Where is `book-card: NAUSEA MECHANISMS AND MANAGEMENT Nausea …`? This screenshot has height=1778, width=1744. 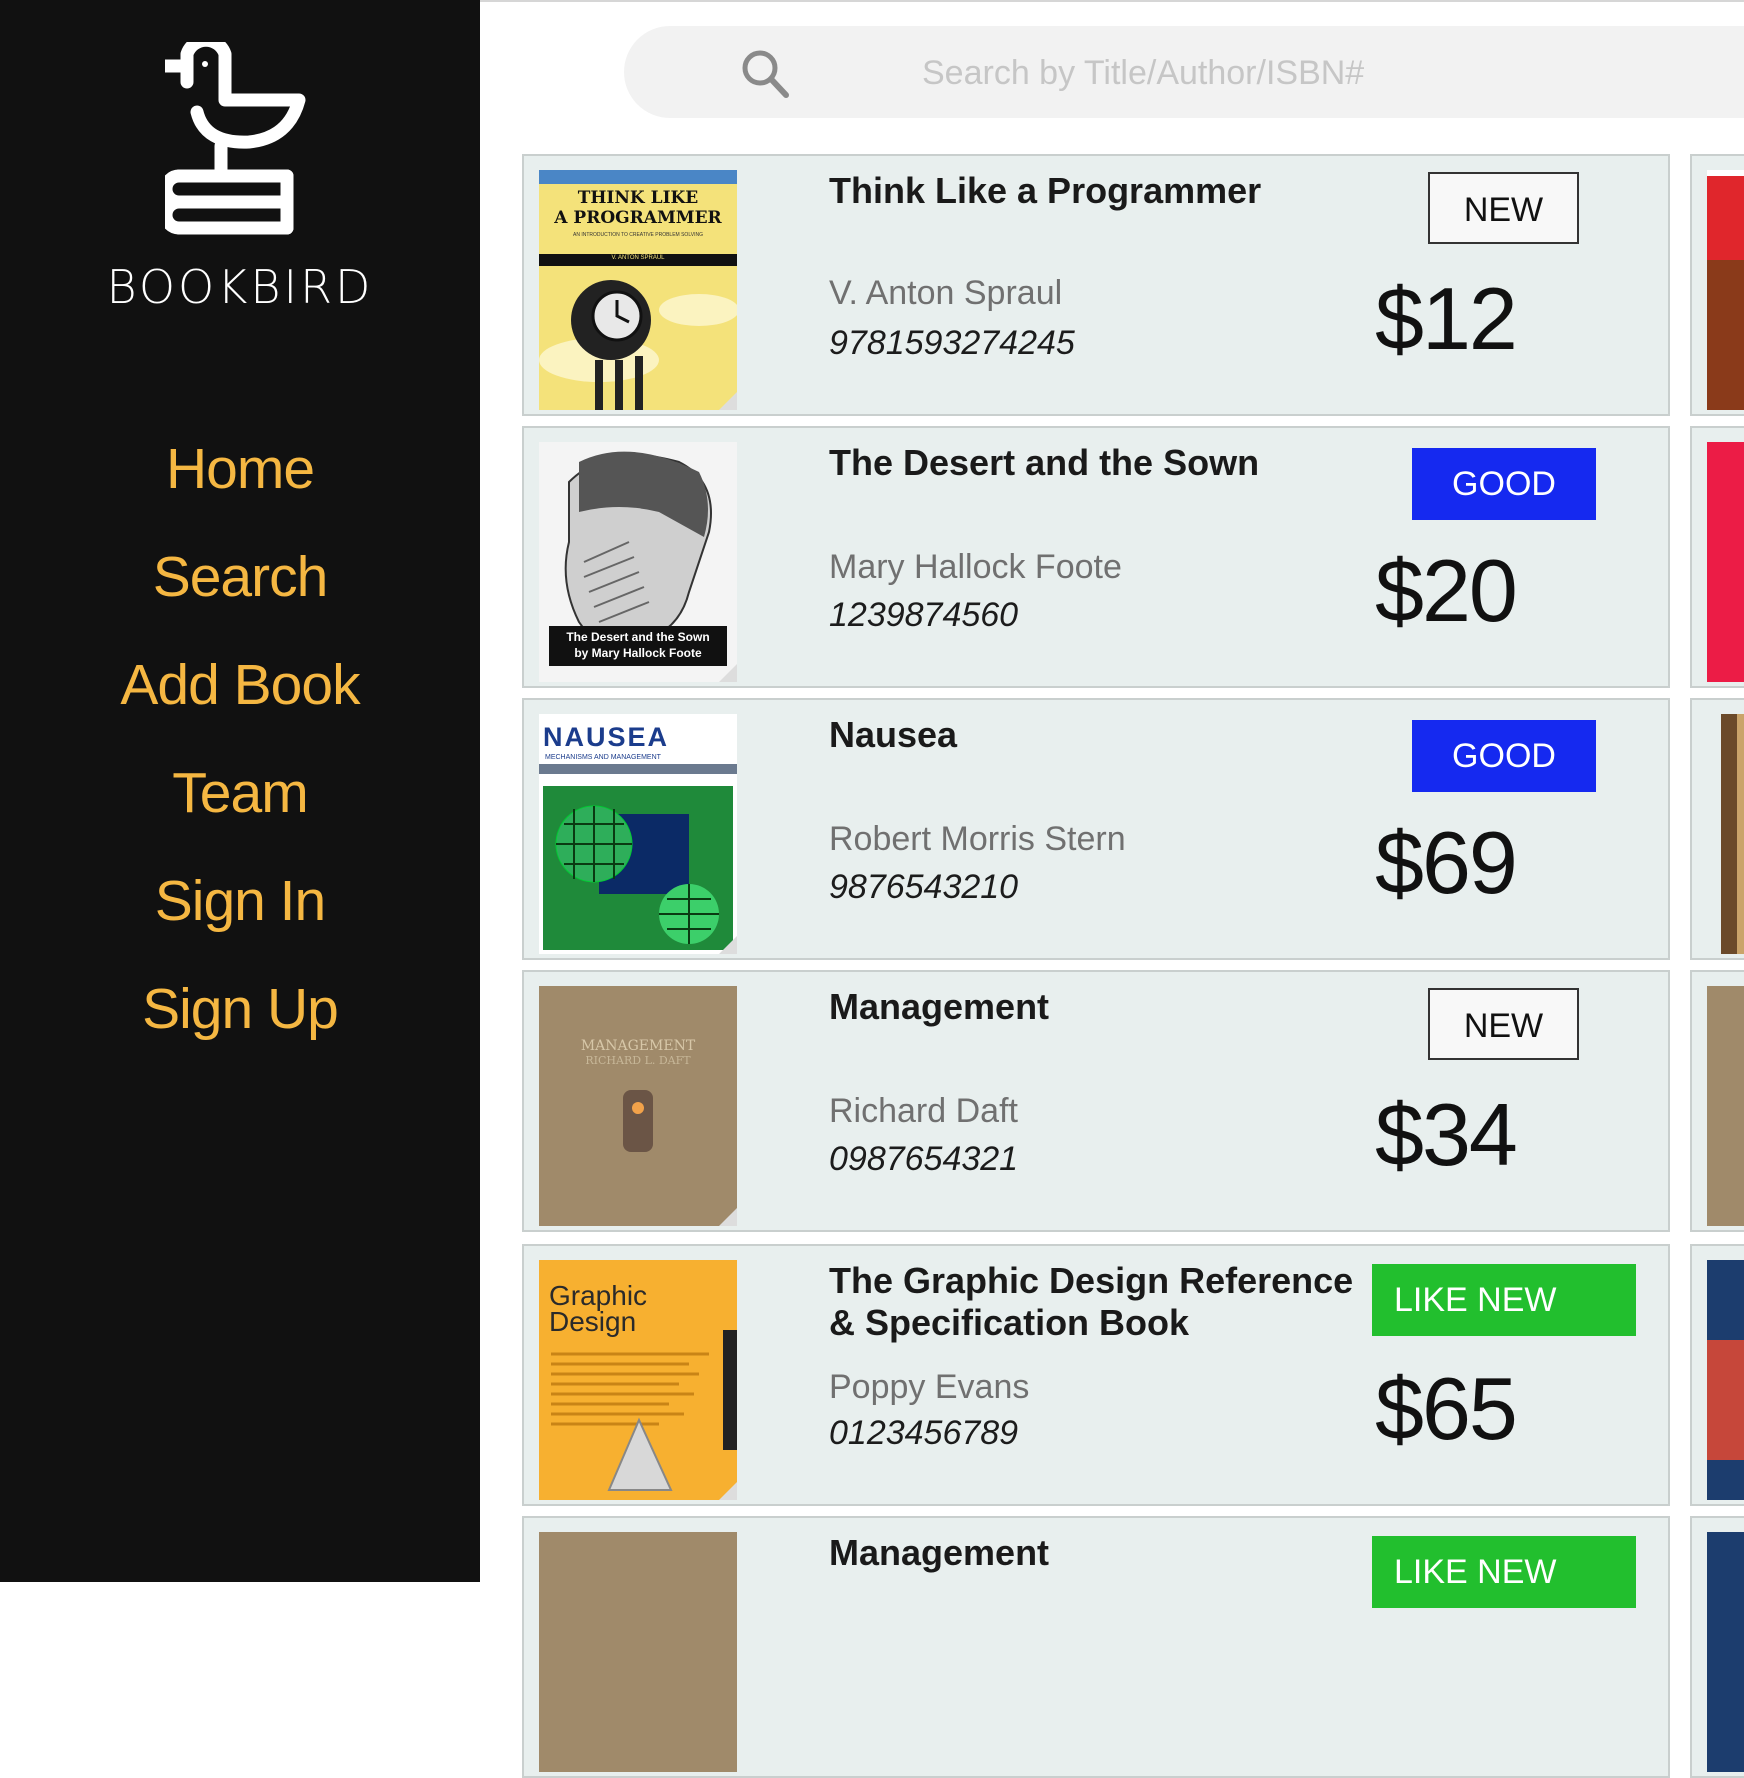 book-card: NAUSEA MECHANISMS AND MANAGEMENT Nausea … is located at coordinates (1096, 829).